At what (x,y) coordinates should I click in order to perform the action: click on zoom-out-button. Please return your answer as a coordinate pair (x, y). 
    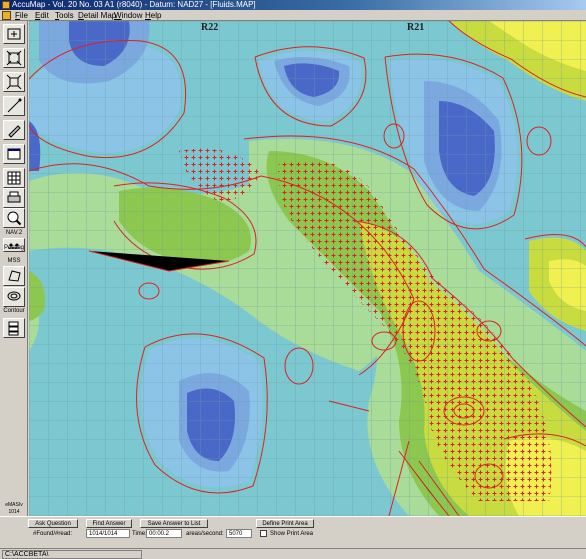
    Looking at the image, I should click on (14, 82).